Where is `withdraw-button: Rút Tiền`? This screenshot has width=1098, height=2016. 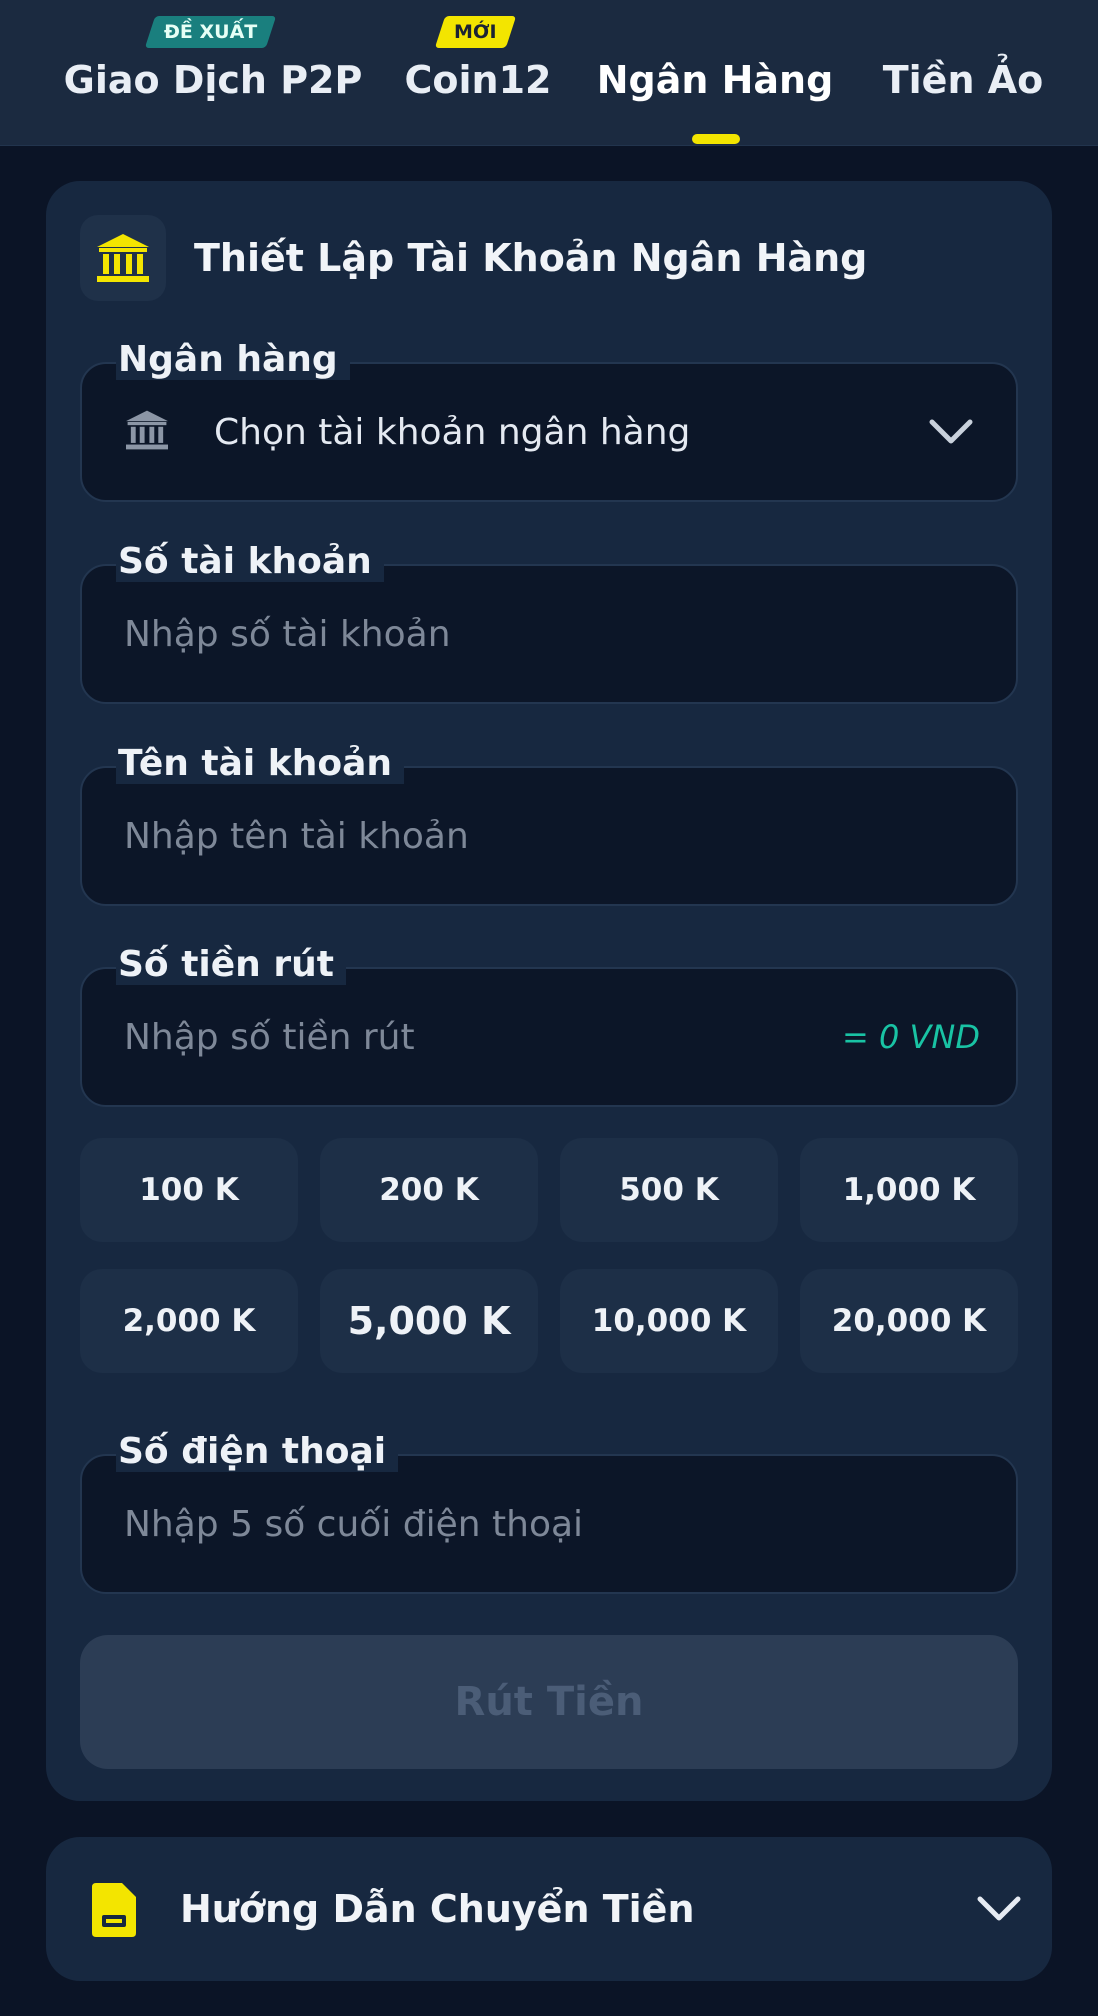 withdraw-button: Rút Tiền is located at coordinates (549, 1702).